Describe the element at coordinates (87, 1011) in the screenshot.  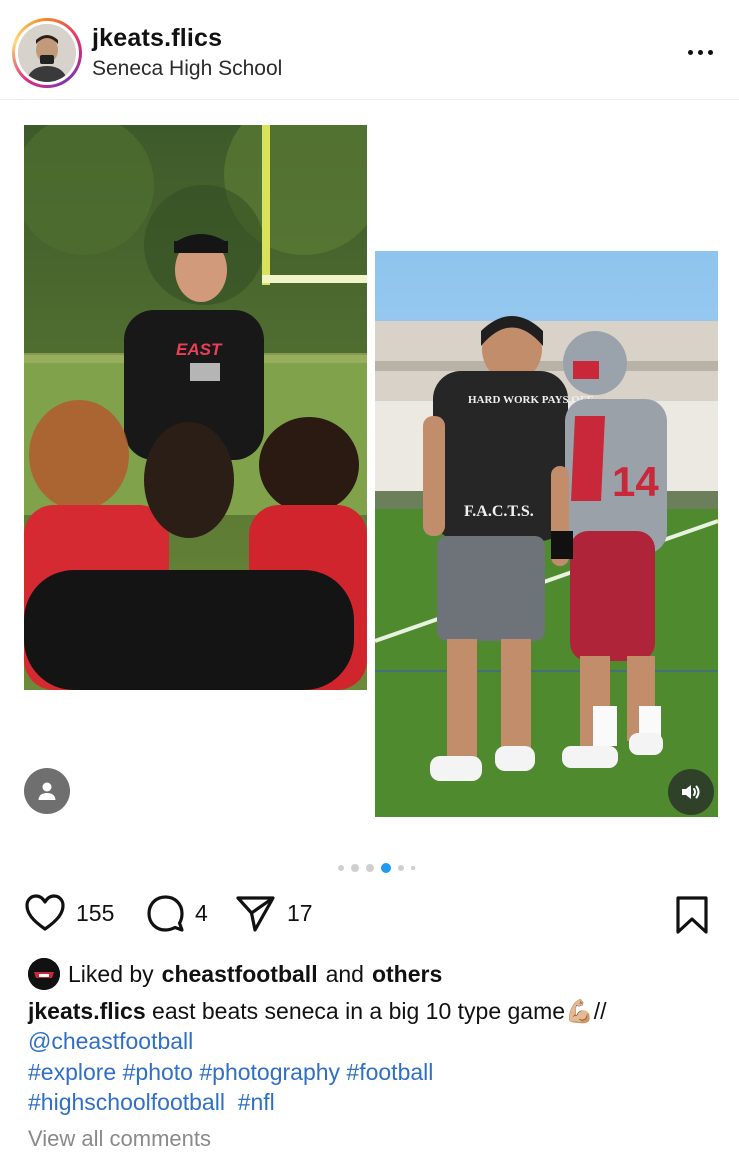
I see `caption-username: jkeats.flics` at that location.